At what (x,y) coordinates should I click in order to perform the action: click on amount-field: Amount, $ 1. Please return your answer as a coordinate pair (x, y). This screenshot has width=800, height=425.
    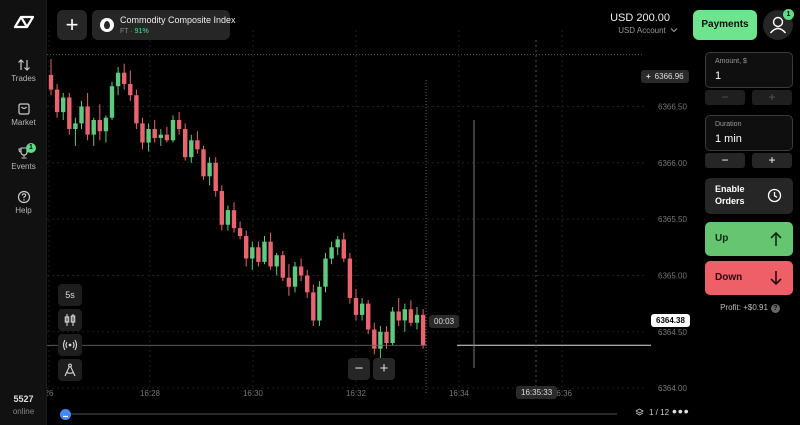
    Looking at the image, I should click on (749, 70).